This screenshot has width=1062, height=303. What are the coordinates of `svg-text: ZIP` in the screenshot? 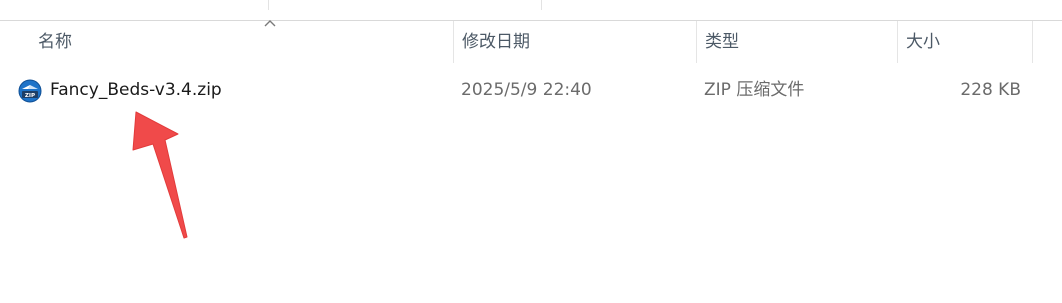 It's located at (30, 96).